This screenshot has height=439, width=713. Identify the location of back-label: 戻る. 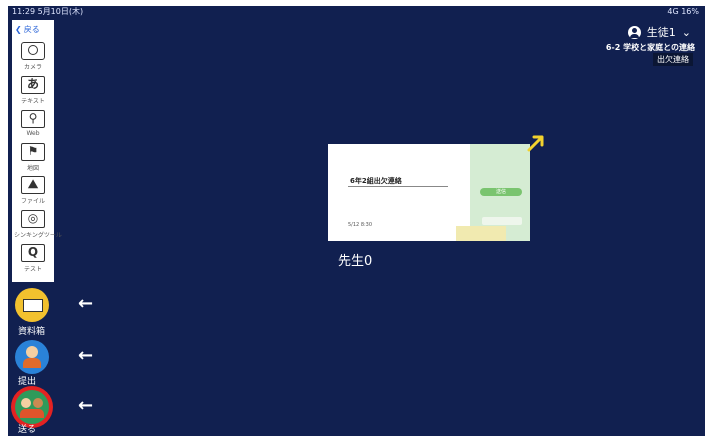
(31, 29).